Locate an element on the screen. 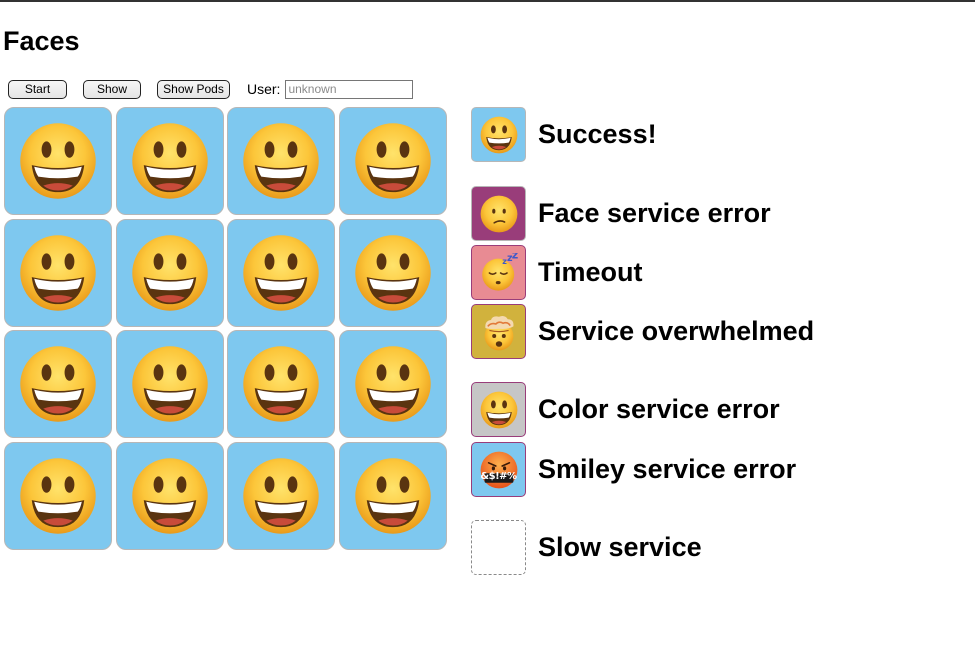  legend-item-slow-service: Slow service is located at coordinates (586, 547).